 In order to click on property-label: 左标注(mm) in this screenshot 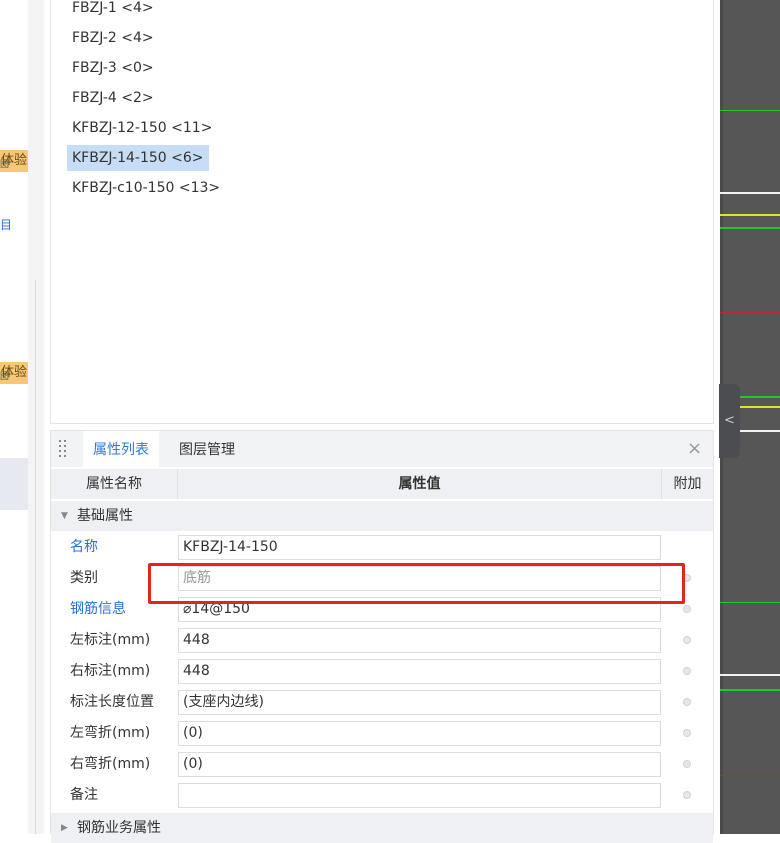, I will do `click(110, 640)`.